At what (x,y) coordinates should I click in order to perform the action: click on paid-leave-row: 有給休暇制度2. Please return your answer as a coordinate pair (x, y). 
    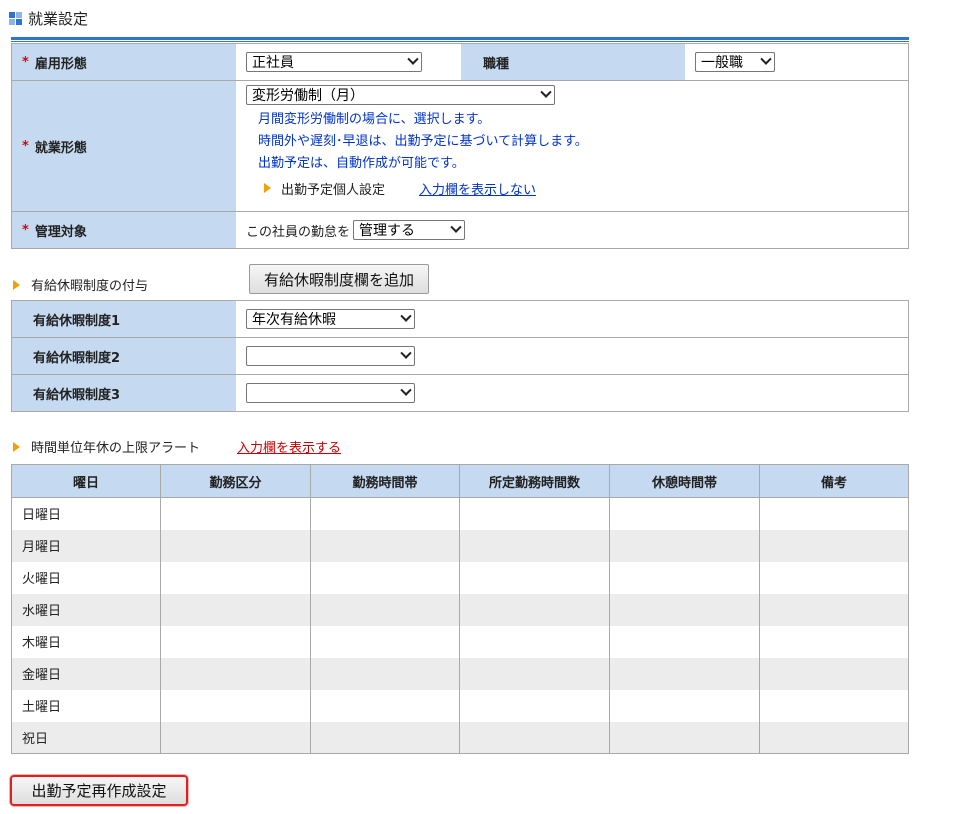
    Looking at the image, I should click on (460, 356).